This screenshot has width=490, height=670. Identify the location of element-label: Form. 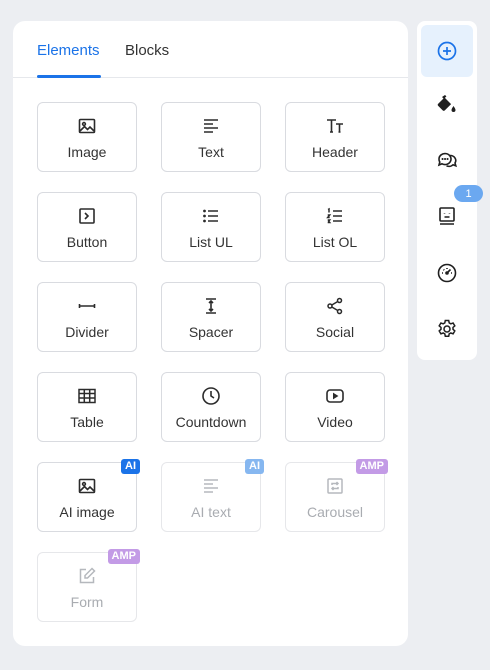
(87, 602).